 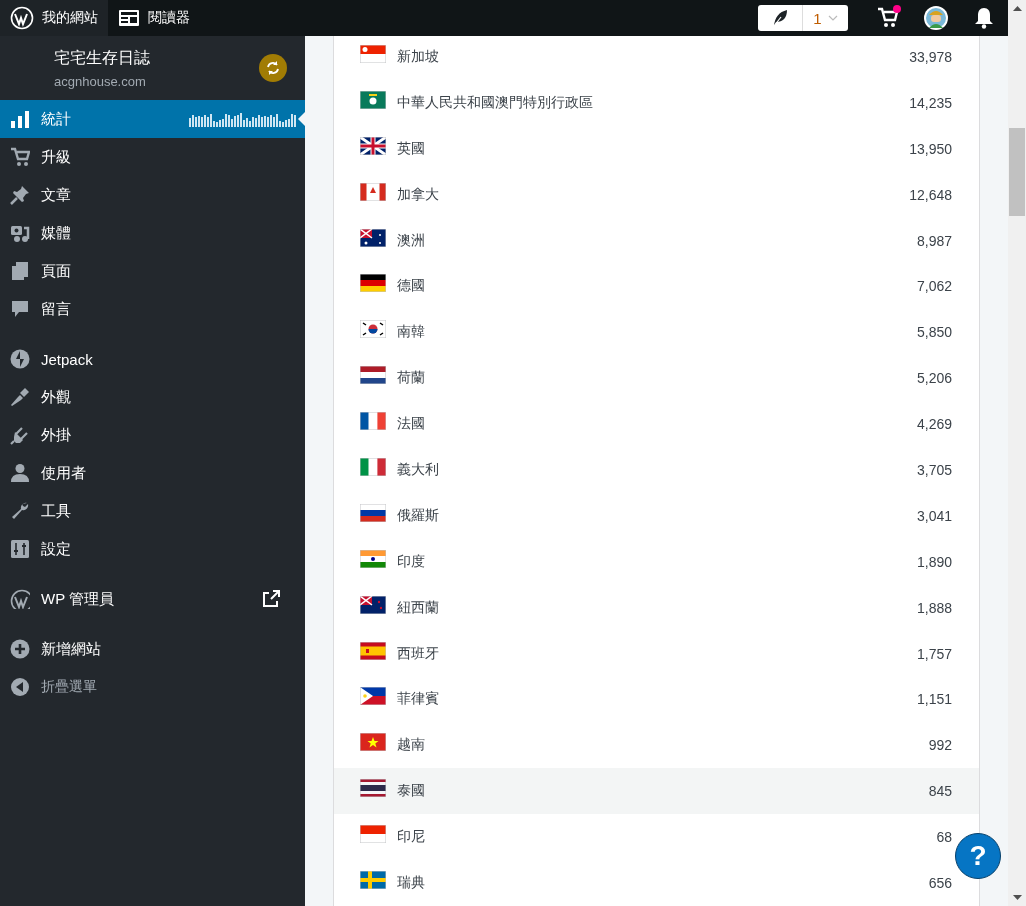 What do you see at coordinates (20, 271) in the screenshot?
I see `pages-icon` at bounding box center [20, 271].